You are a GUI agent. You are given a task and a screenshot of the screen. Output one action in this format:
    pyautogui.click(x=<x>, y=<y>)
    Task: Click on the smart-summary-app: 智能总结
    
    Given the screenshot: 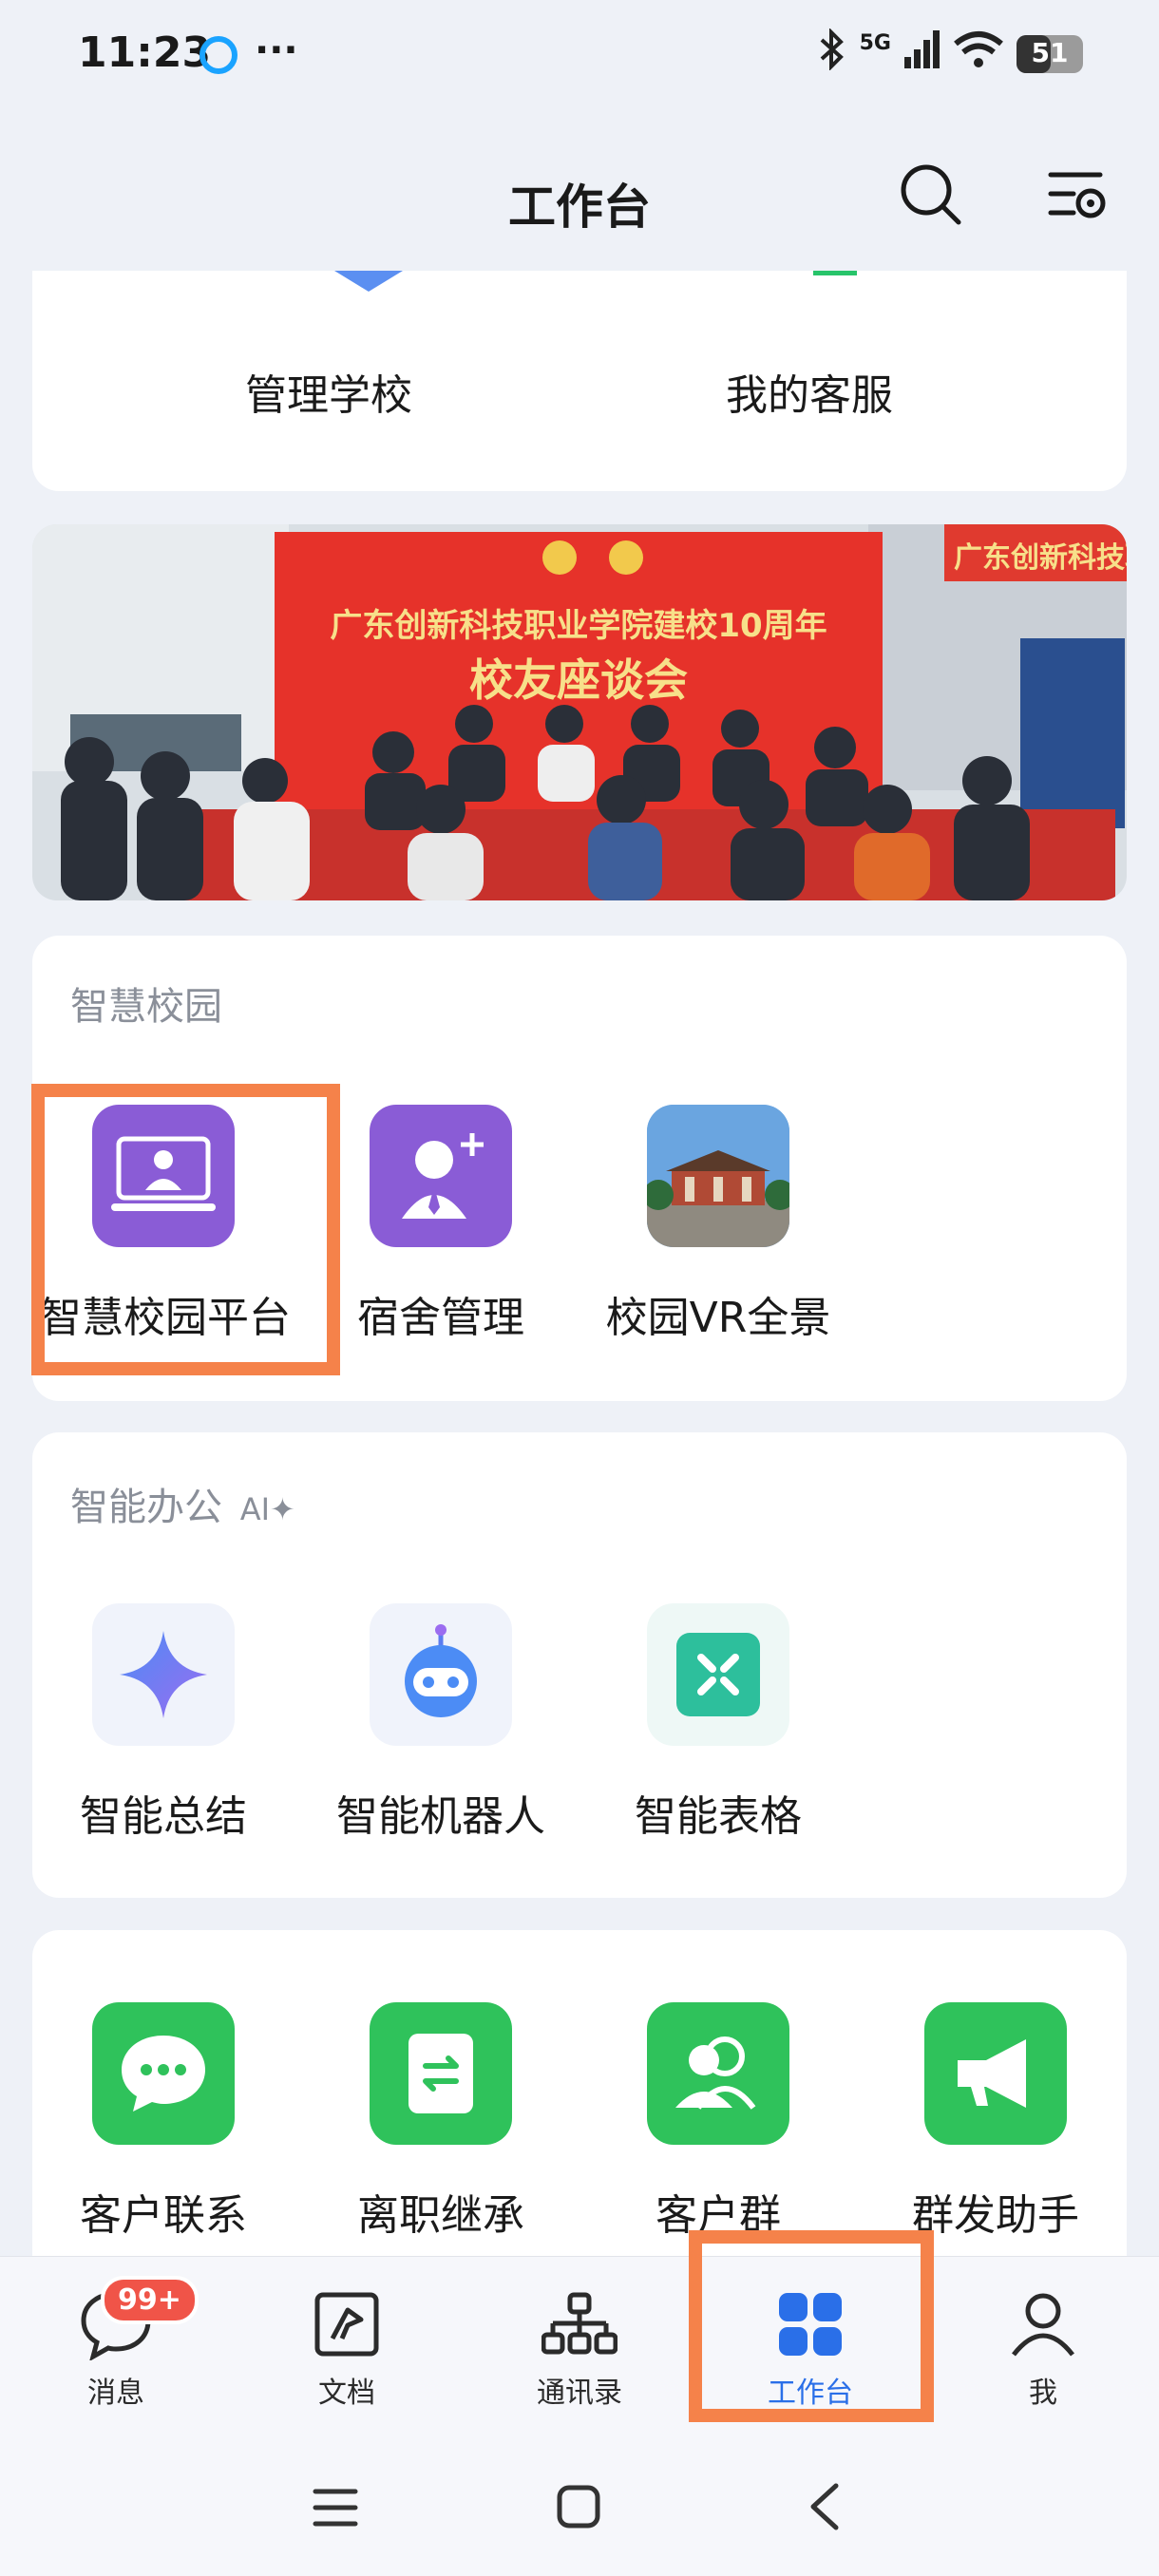 What is the action you would take?
    pyautogui.click(x=163, y=1723)
    